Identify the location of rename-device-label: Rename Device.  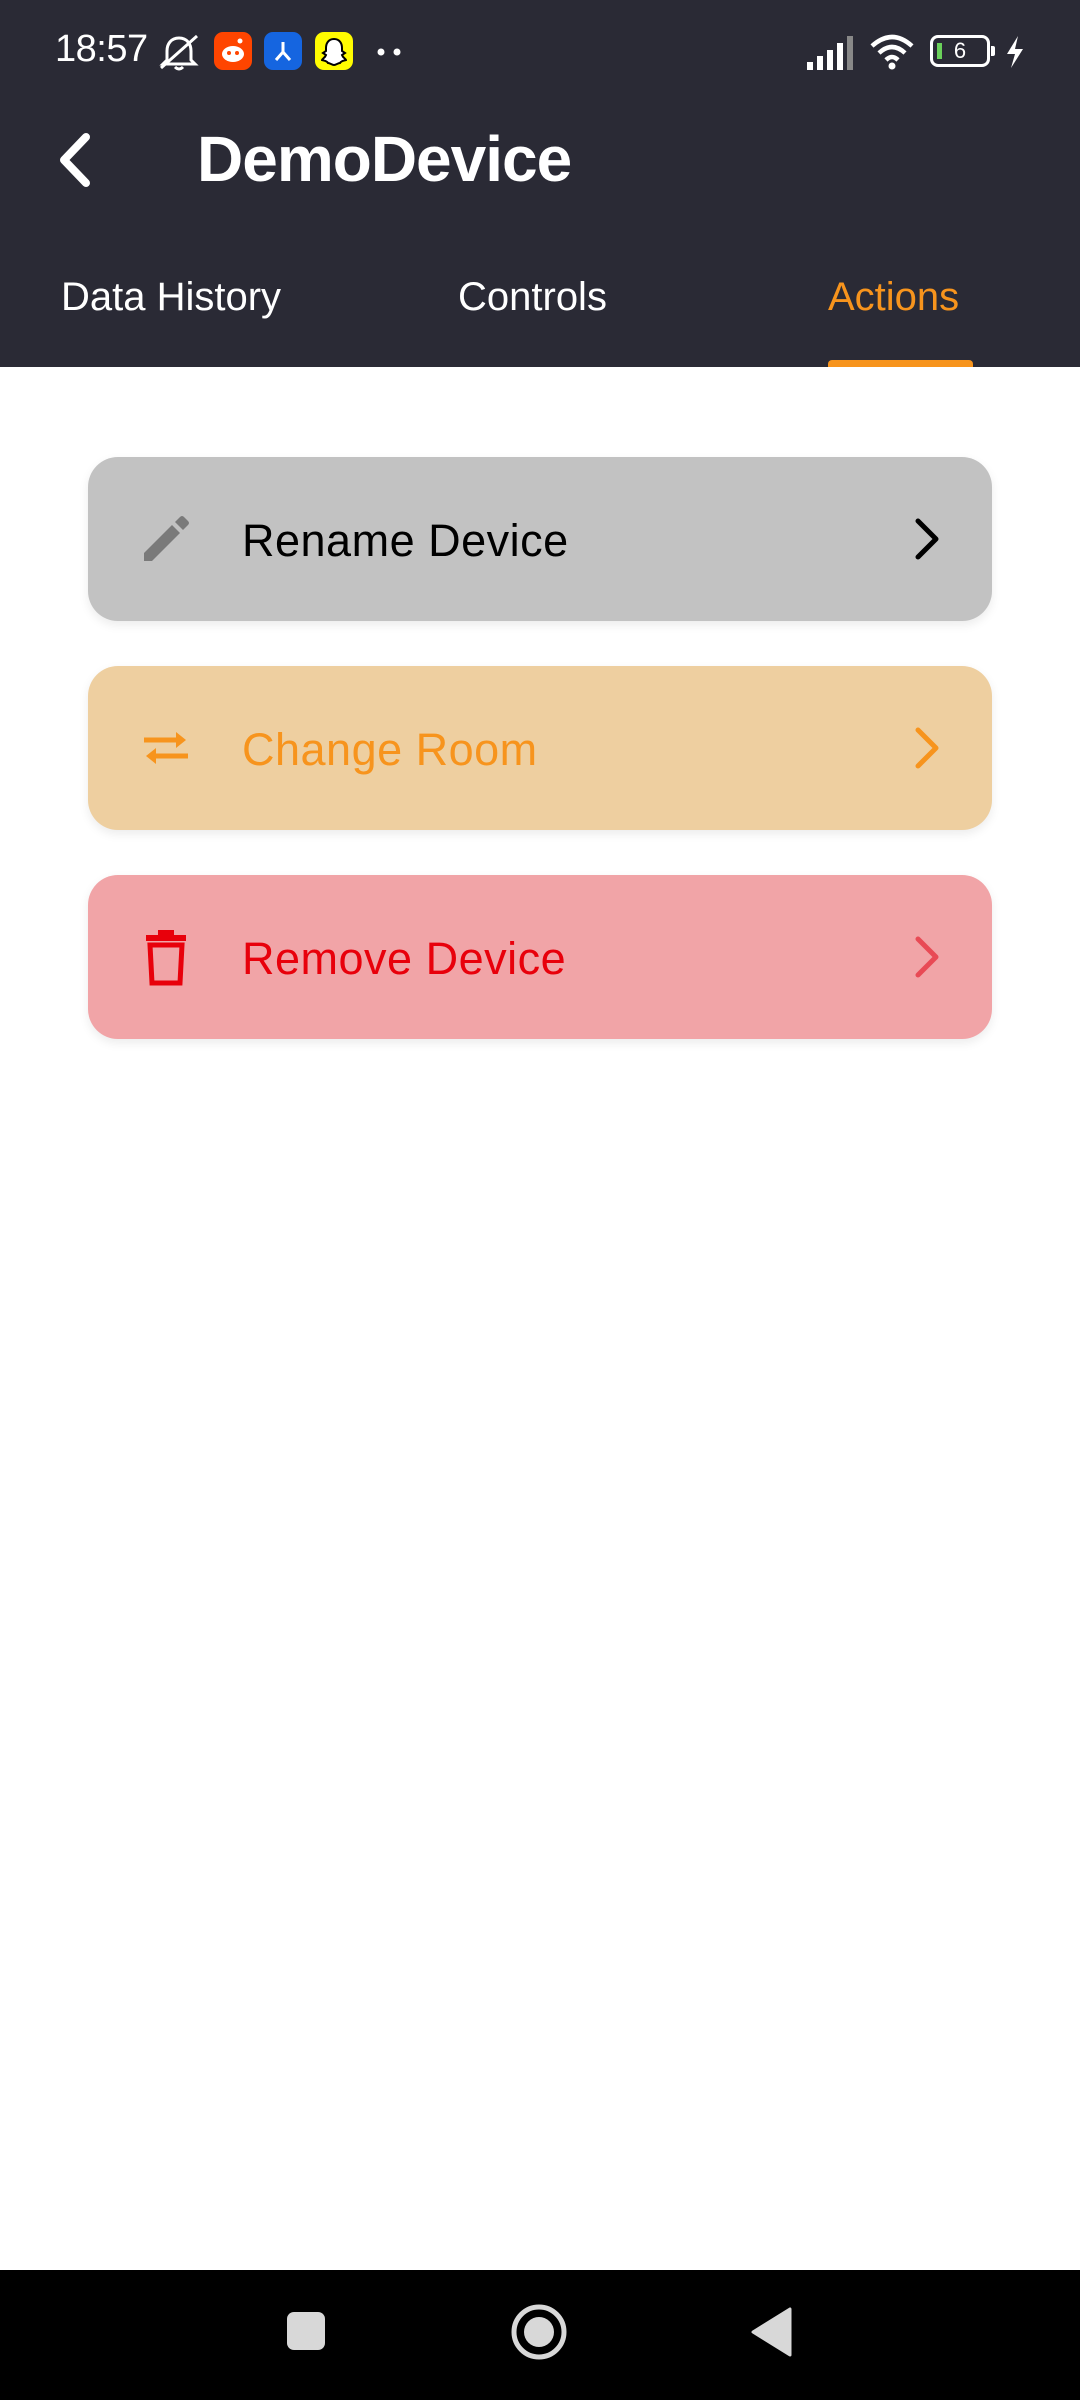
(405, 540).